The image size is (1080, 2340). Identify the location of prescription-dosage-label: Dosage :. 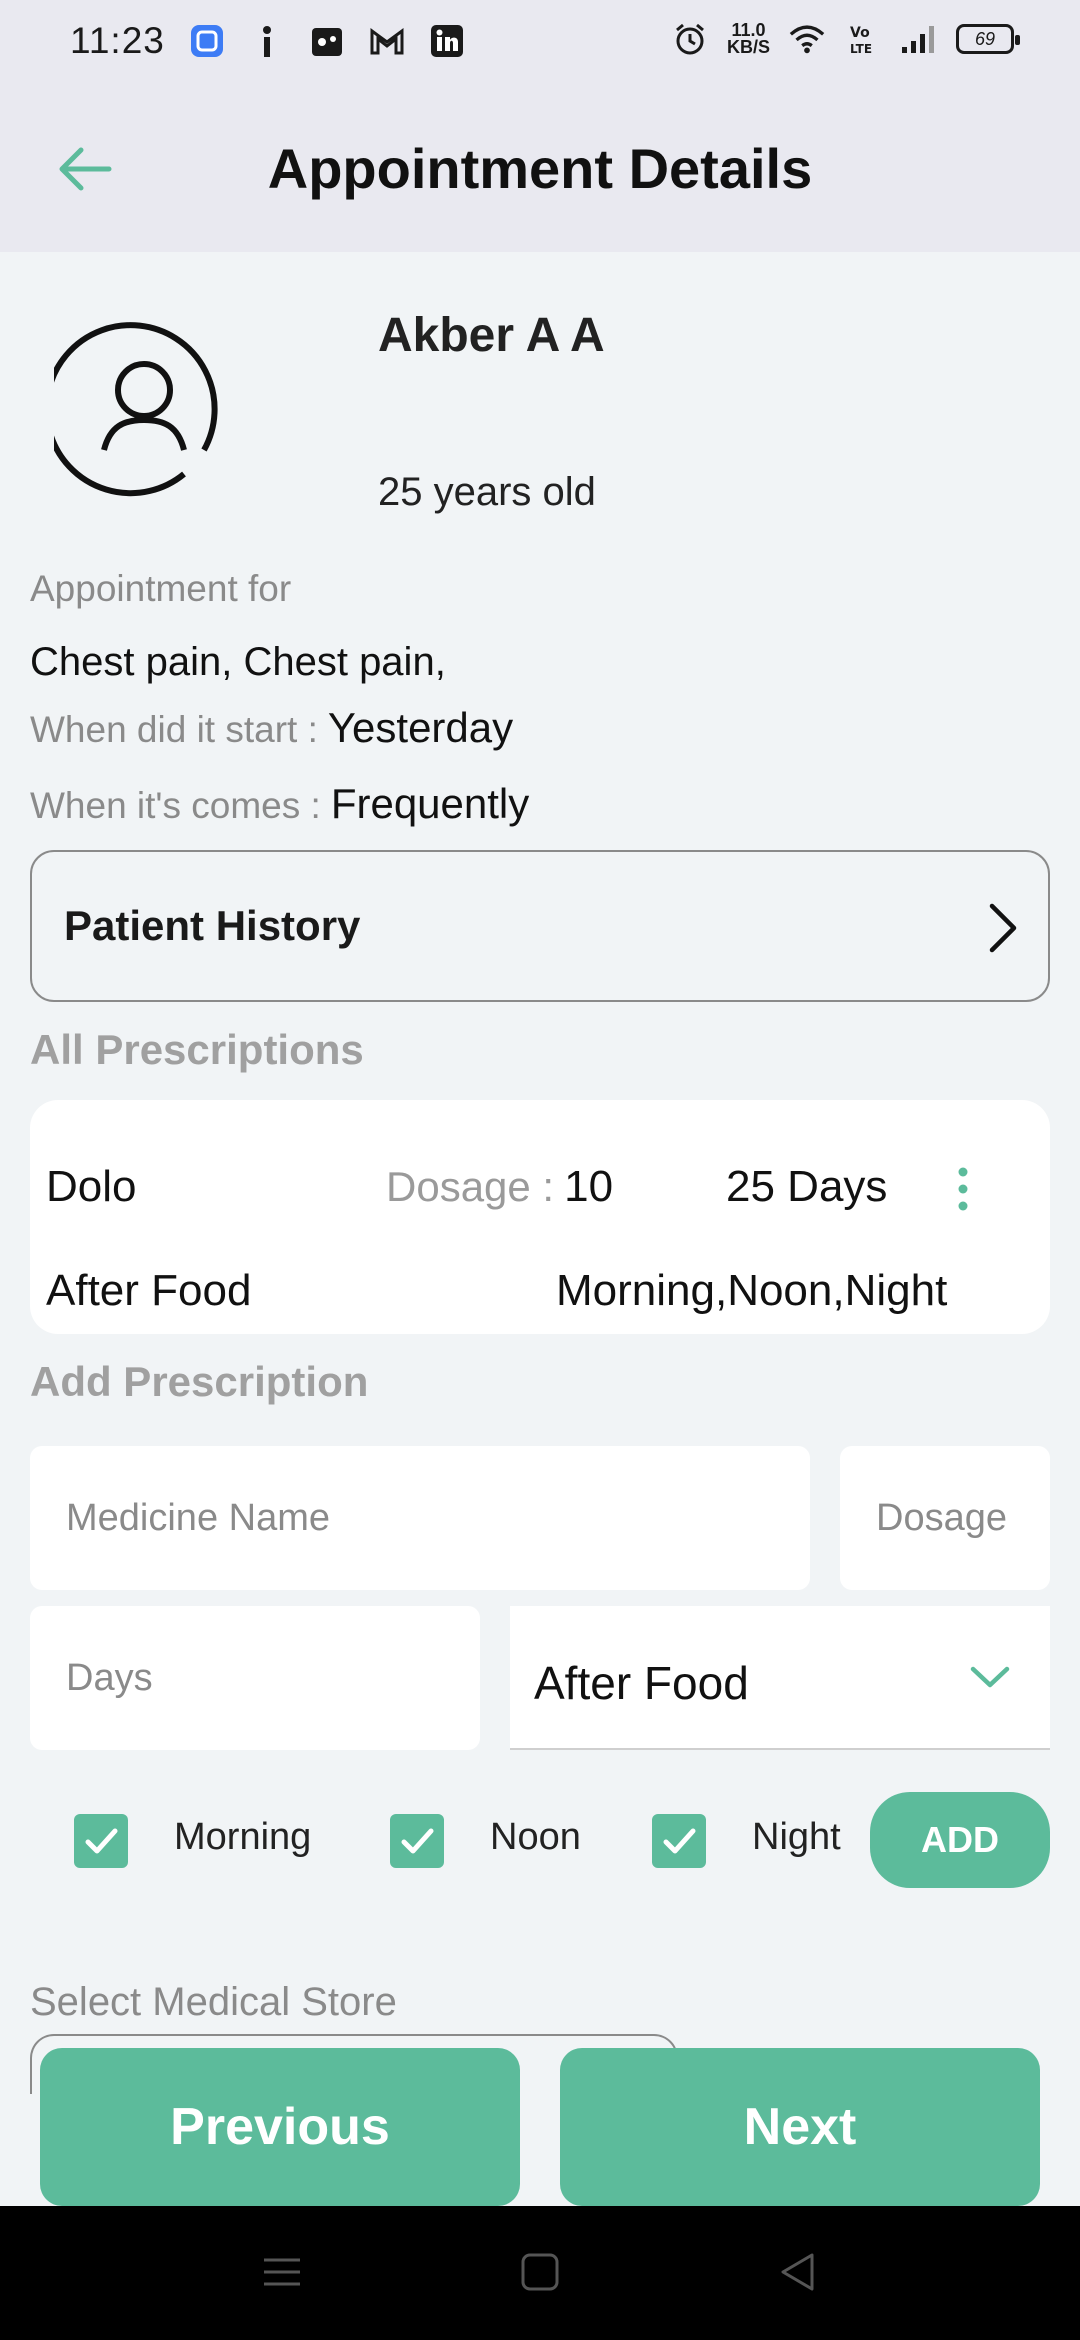
(470, 1186).